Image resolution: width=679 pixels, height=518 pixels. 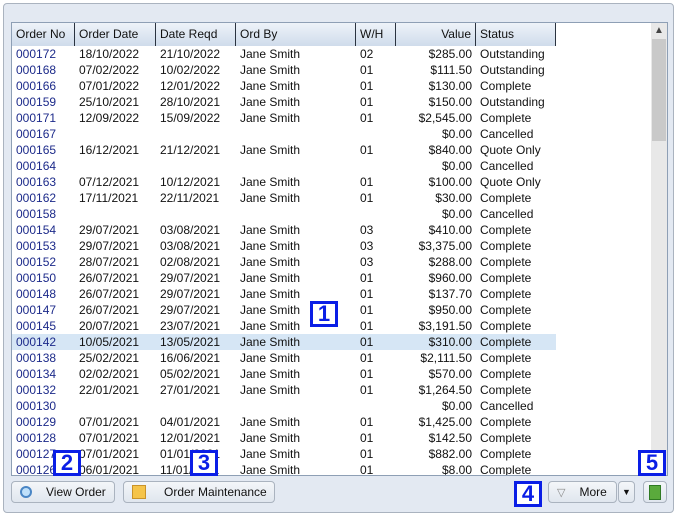 I want to click on cell-order-date: 07/01/2021, so click(x=109, y=422).